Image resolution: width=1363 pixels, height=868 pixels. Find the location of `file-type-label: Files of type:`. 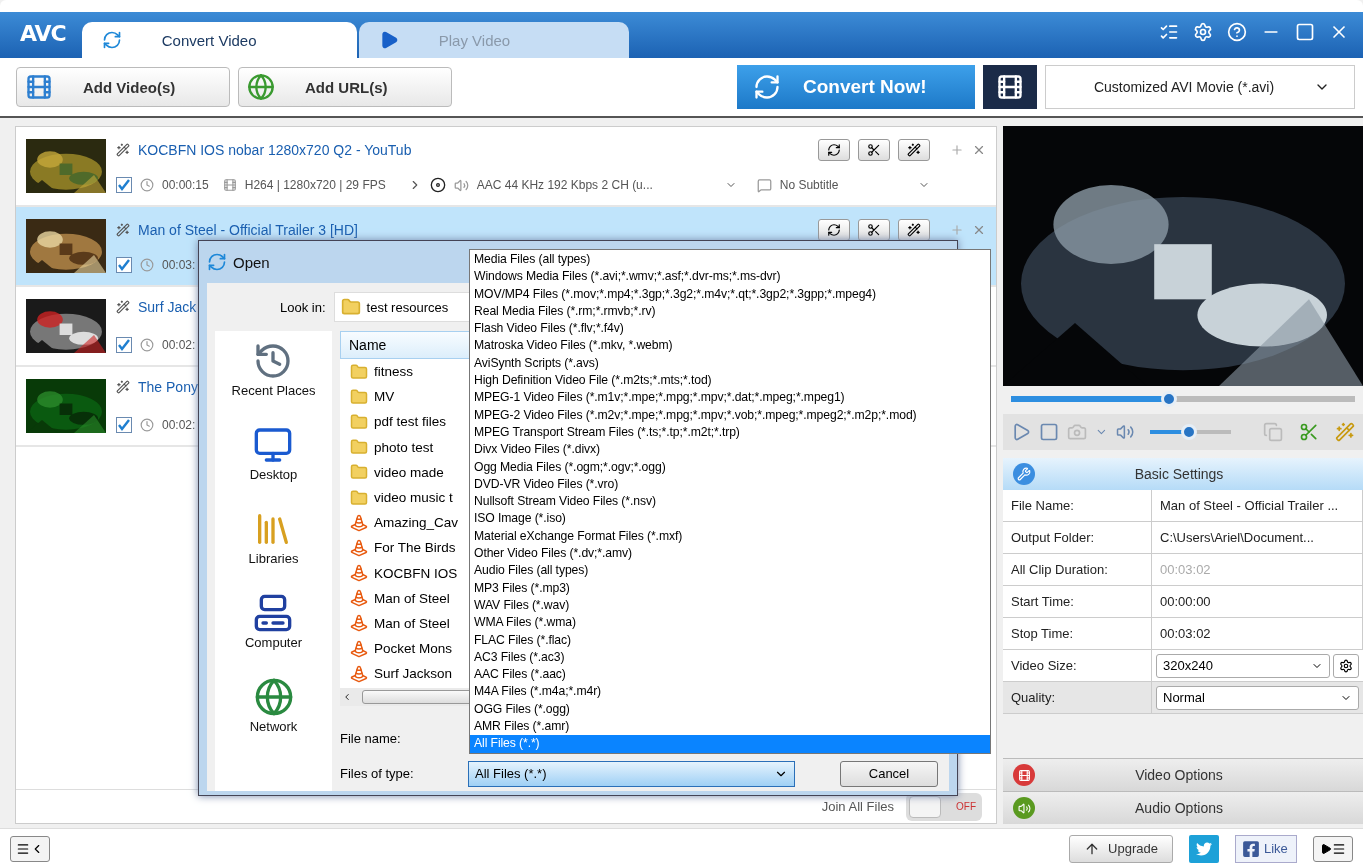

file-type-label: Files of type: is located at coordinates (377, 773).